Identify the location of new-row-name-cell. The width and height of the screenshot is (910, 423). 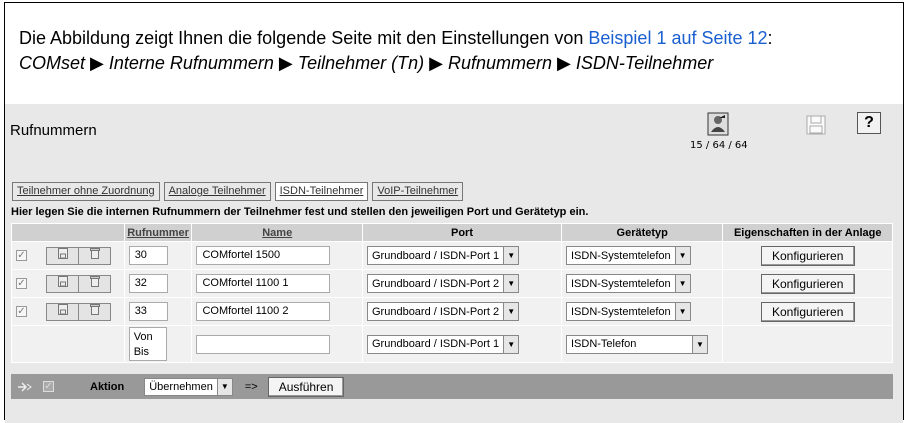
(277, 344).